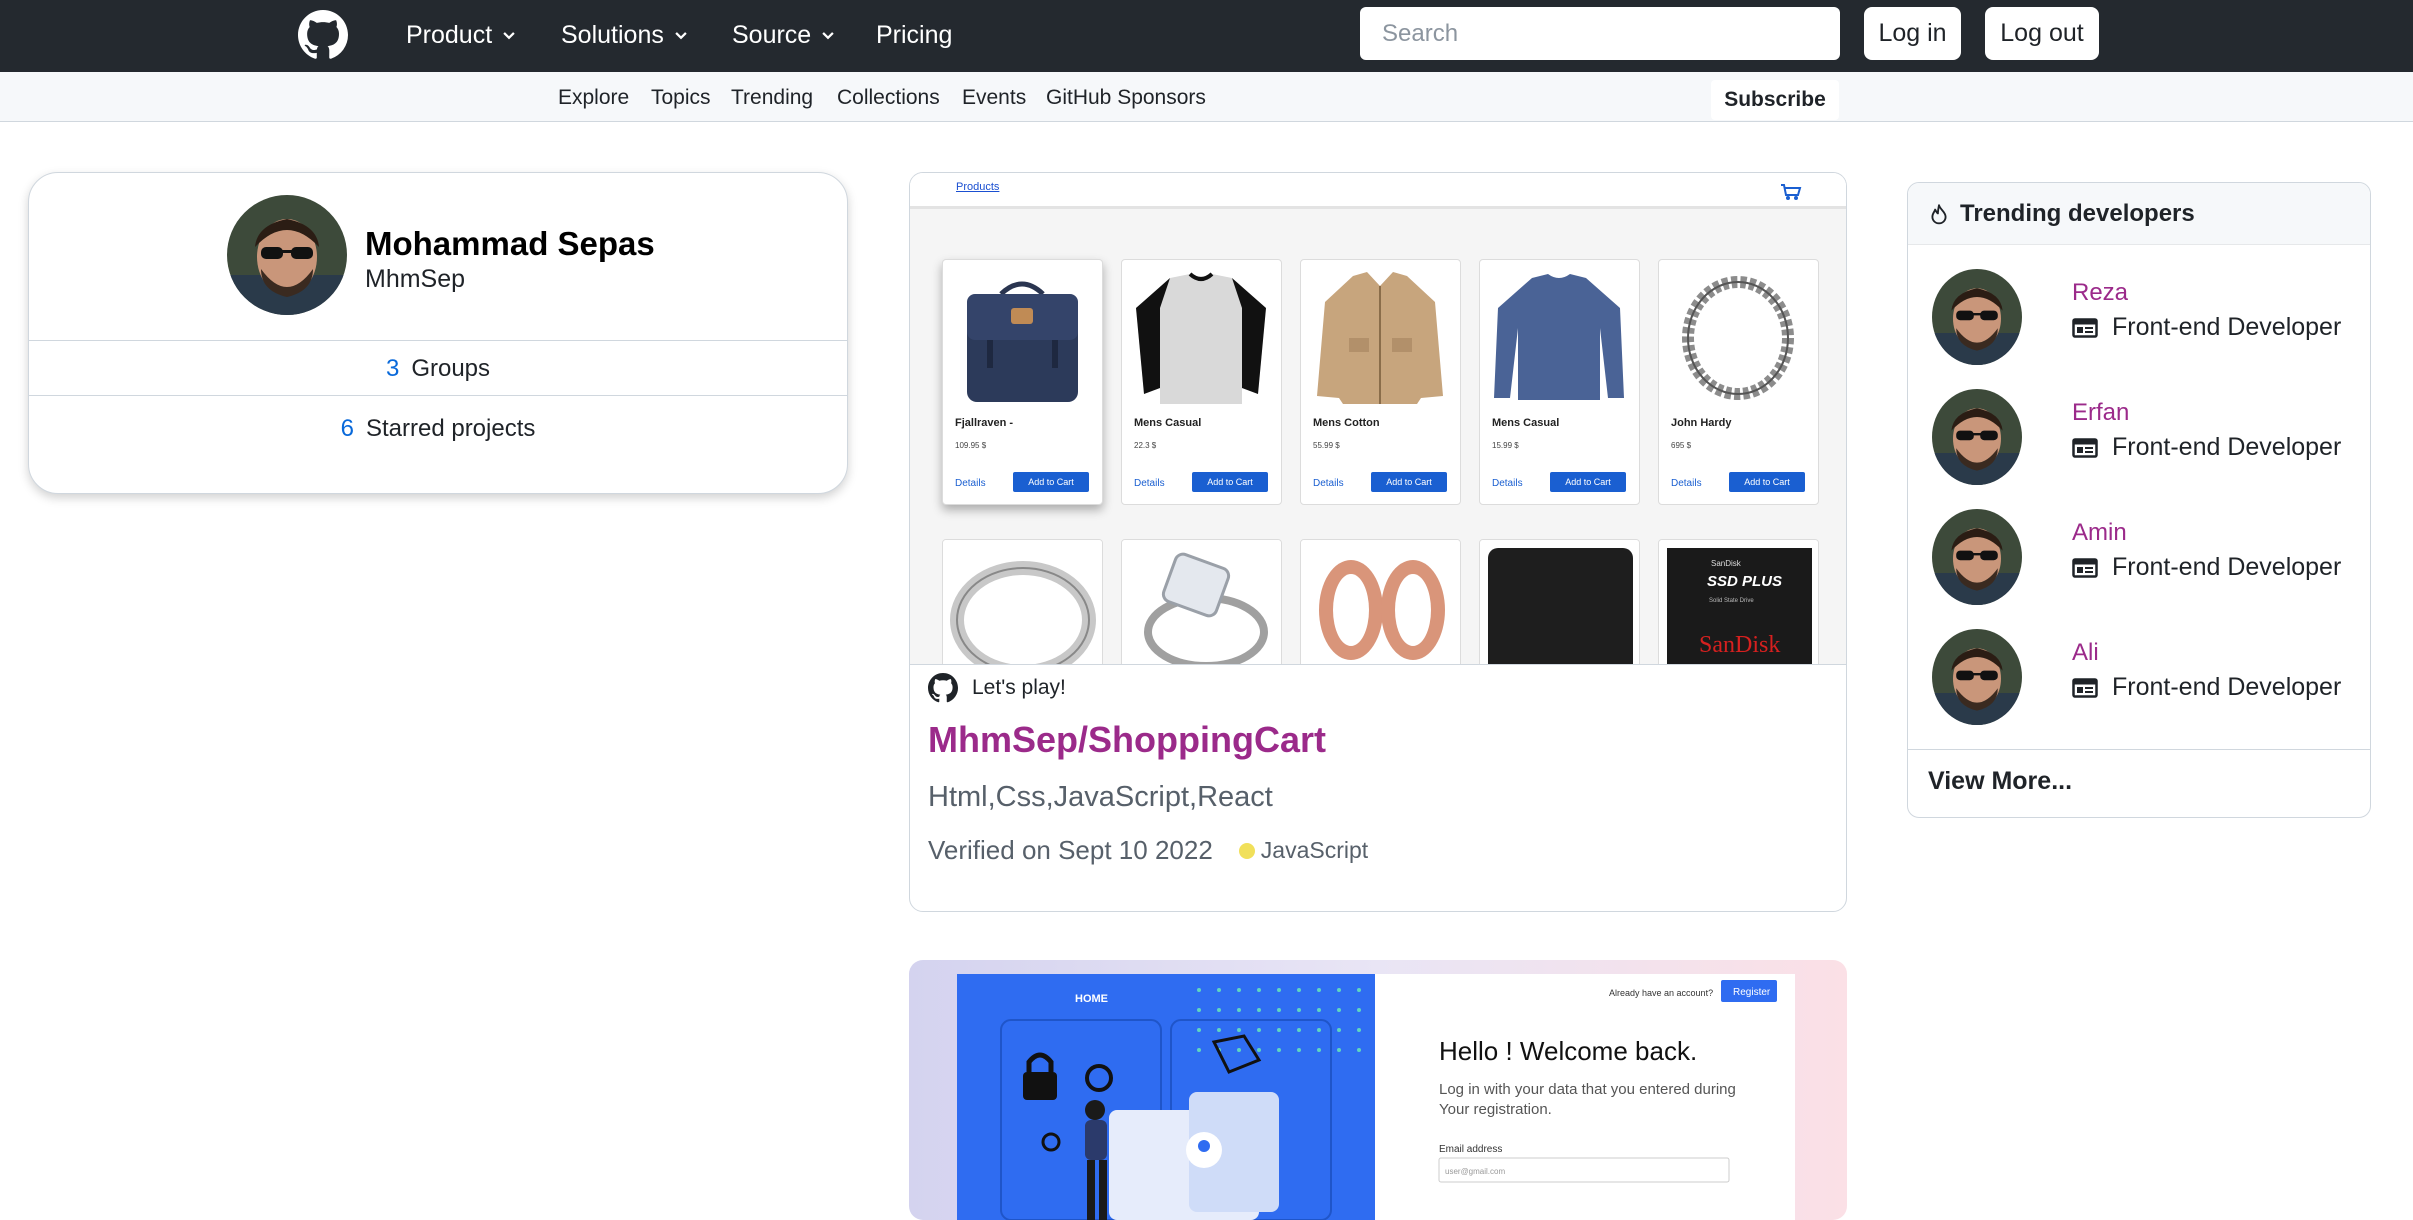 This screenshot has height=1220, width=2413. Describe the element at coordinates (1100, 797) in the screenshot. I see `repo-description: Html,Css,JavaScript,React` at that location.